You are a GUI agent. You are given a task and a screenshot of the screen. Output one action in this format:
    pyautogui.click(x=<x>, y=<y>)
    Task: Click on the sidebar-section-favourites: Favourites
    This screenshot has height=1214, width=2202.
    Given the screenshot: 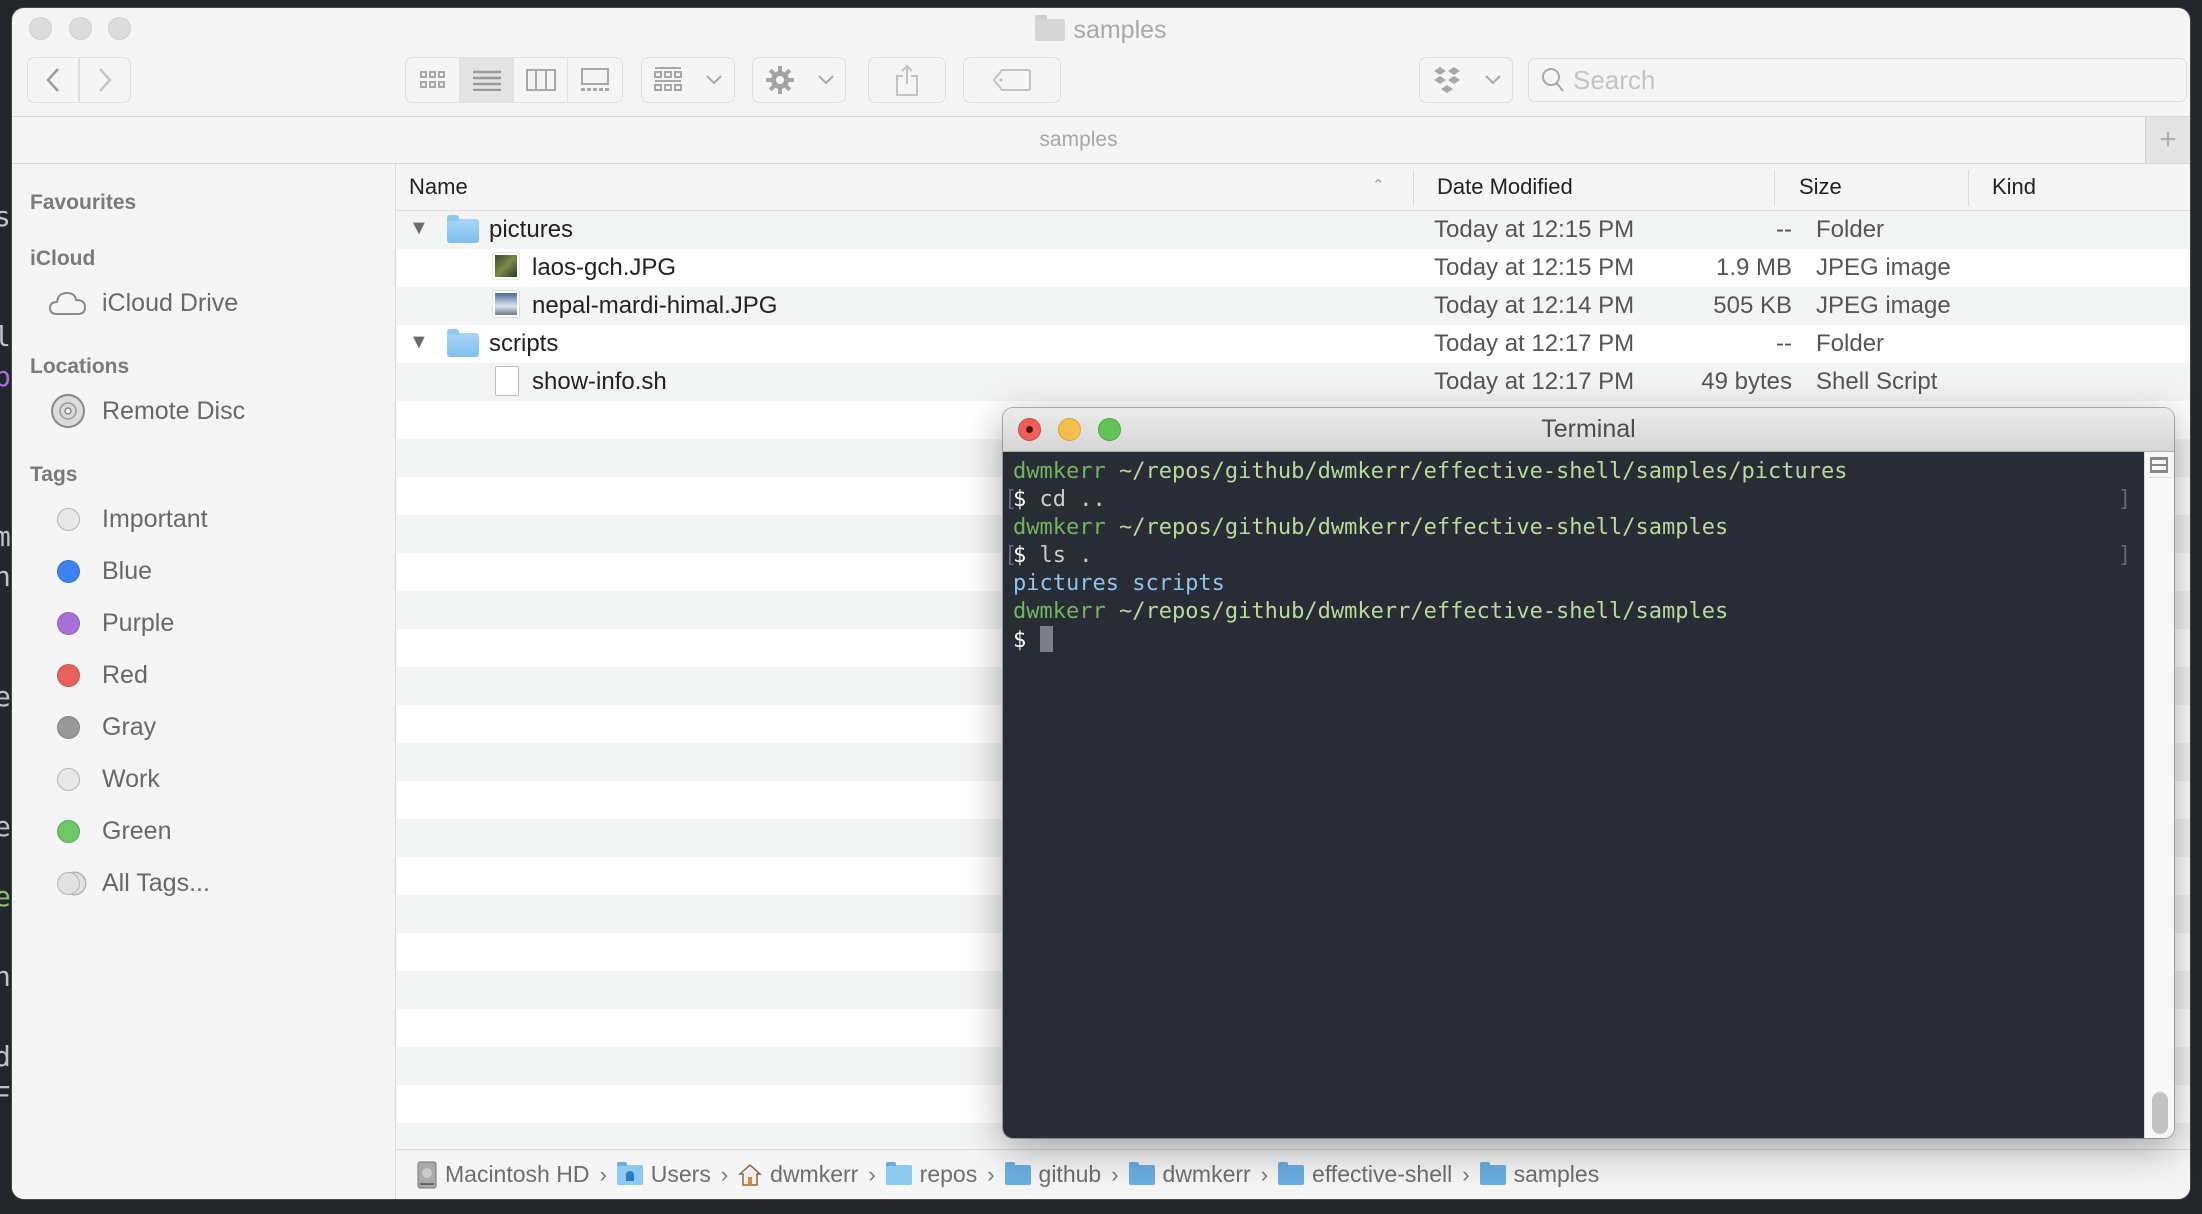 What is the action you would take?
    pyautogui.click(x=83, y=202)
    